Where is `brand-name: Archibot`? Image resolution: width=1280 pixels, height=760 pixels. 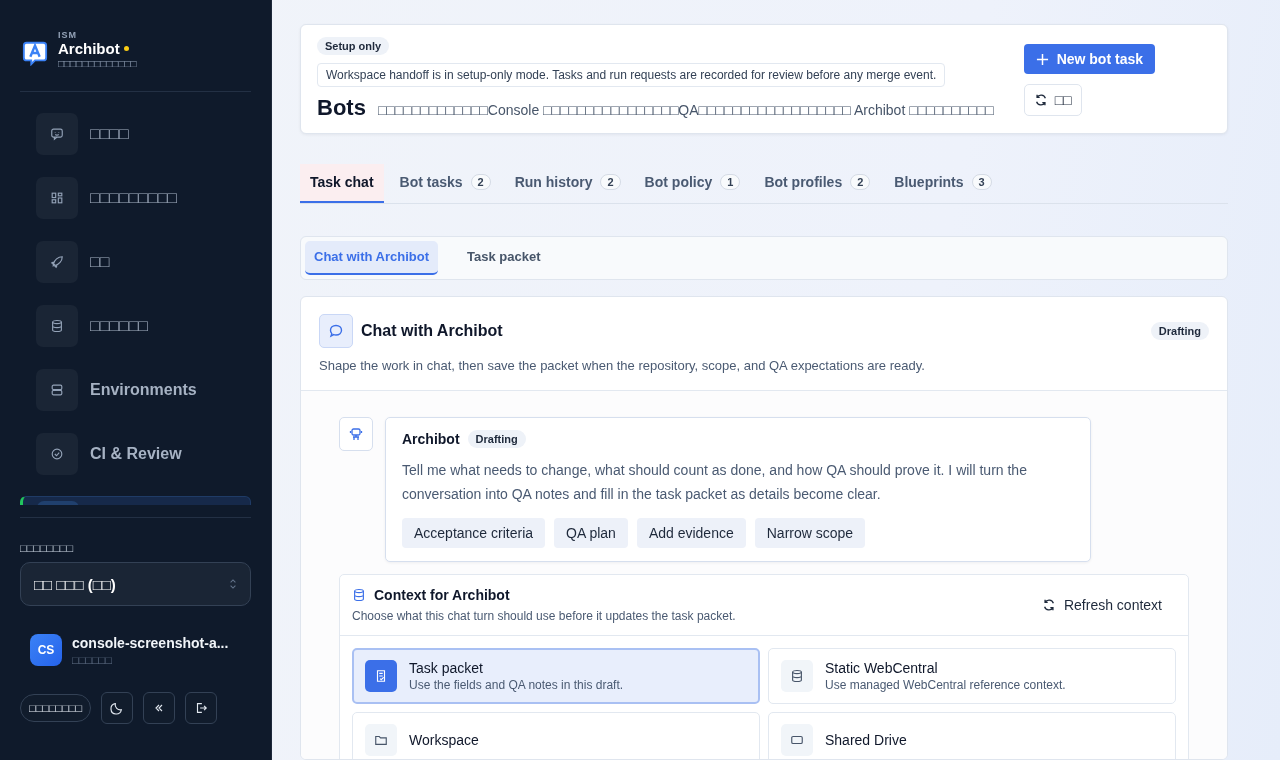 brand-name: Archibot is located at coordinates (89, 48).